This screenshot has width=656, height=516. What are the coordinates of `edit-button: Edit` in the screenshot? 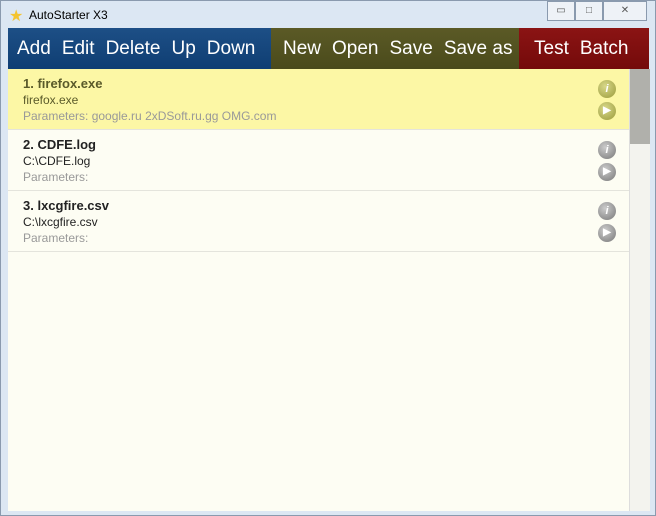 It's located at (78, 49).